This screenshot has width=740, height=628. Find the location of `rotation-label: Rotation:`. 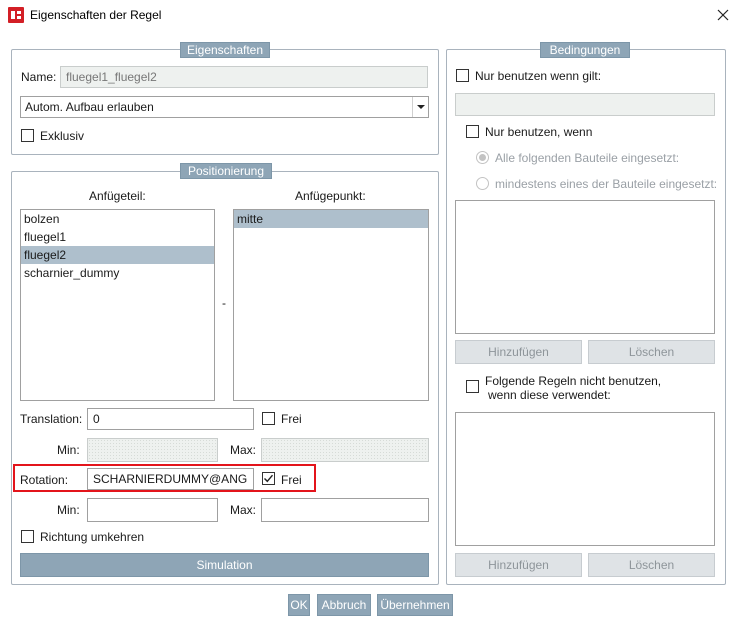

rotation-label: Rotation: is located at coordinates (44, 480).